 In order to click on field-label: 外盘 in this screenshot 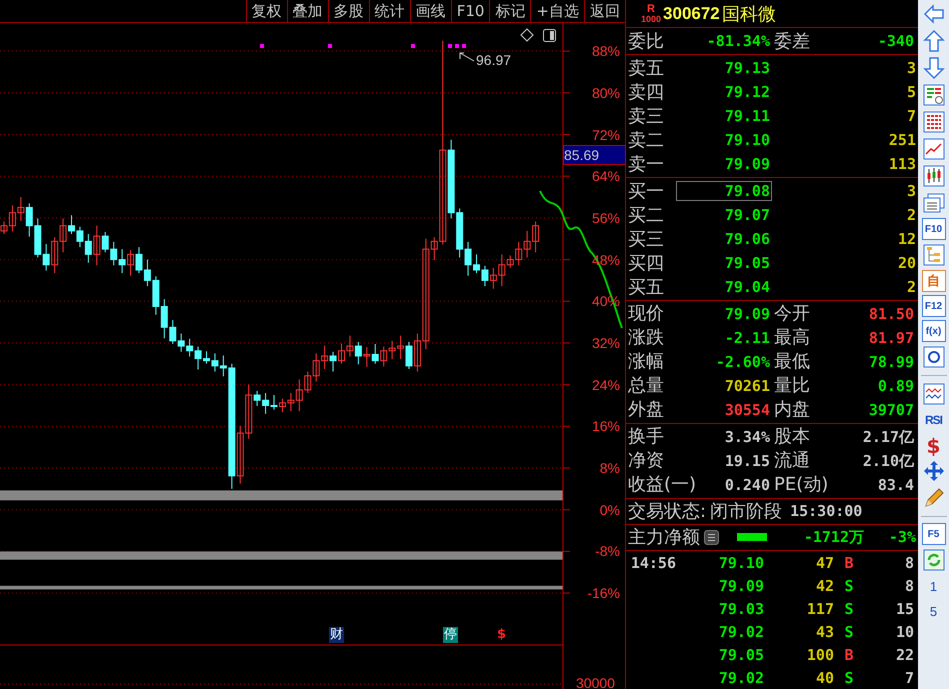, I will do `click(646, 410)`.